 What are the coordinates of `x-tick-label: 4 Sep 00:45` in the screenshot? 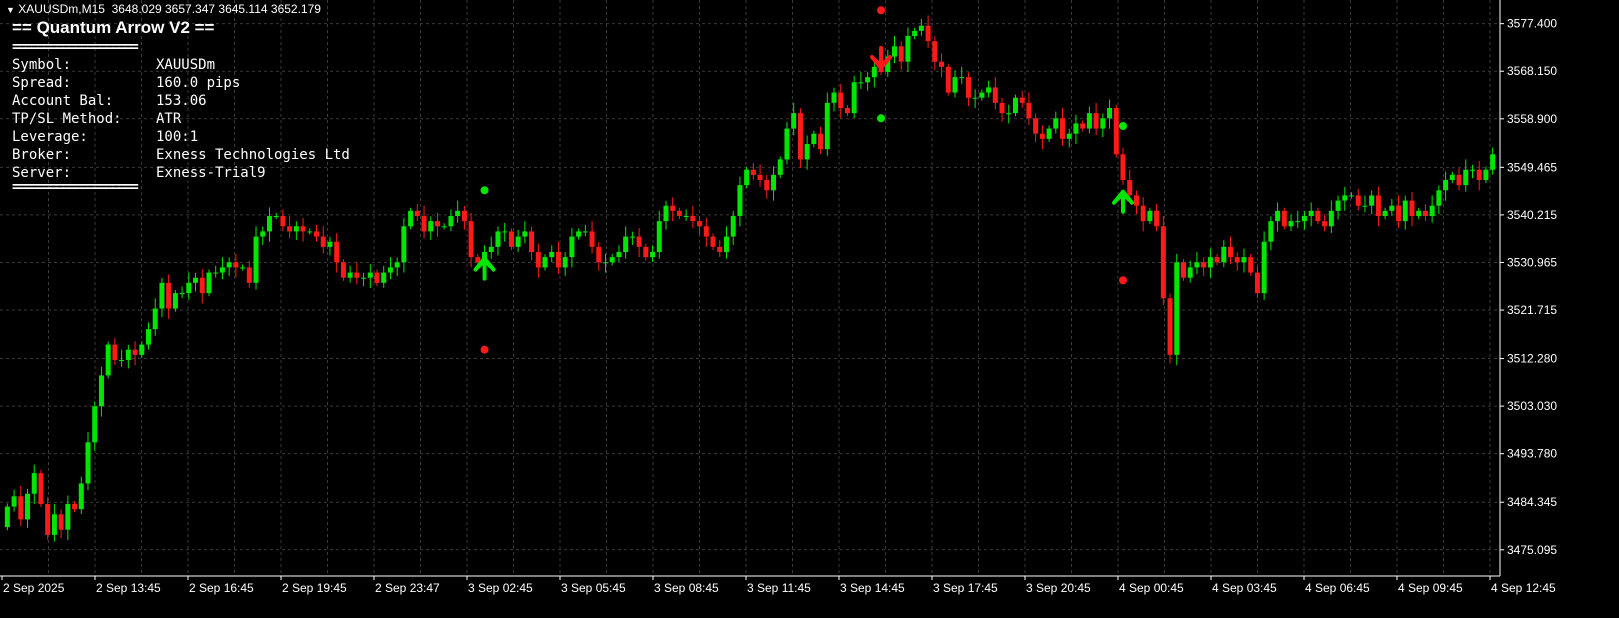 It's located at (1151, 588).